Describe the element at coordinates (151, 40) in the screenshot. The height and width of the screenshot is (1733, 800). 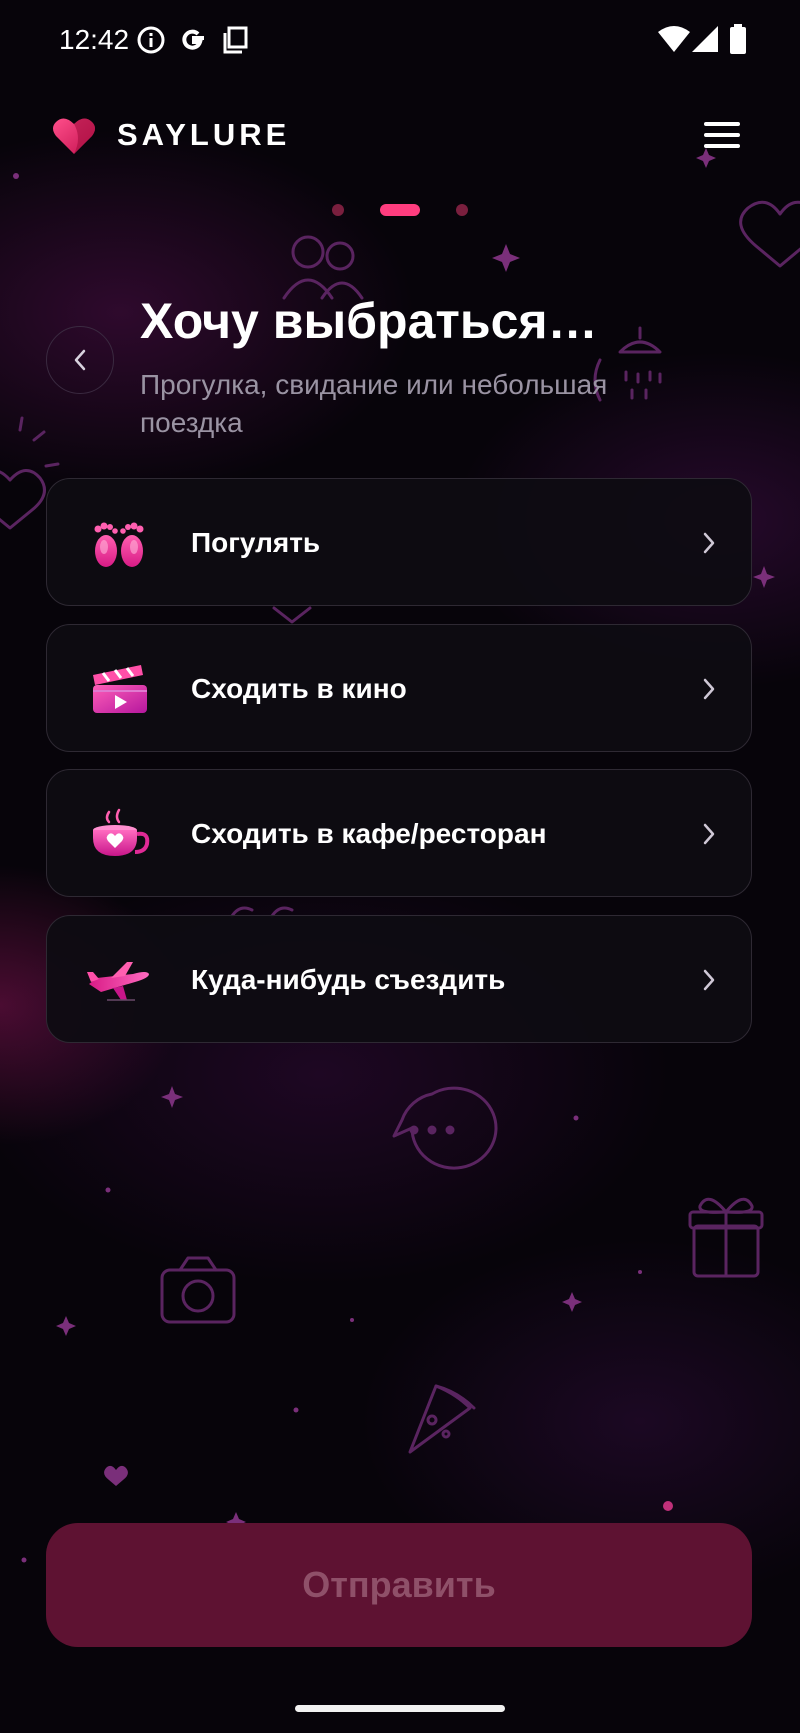
I see `info-icon` at that location.